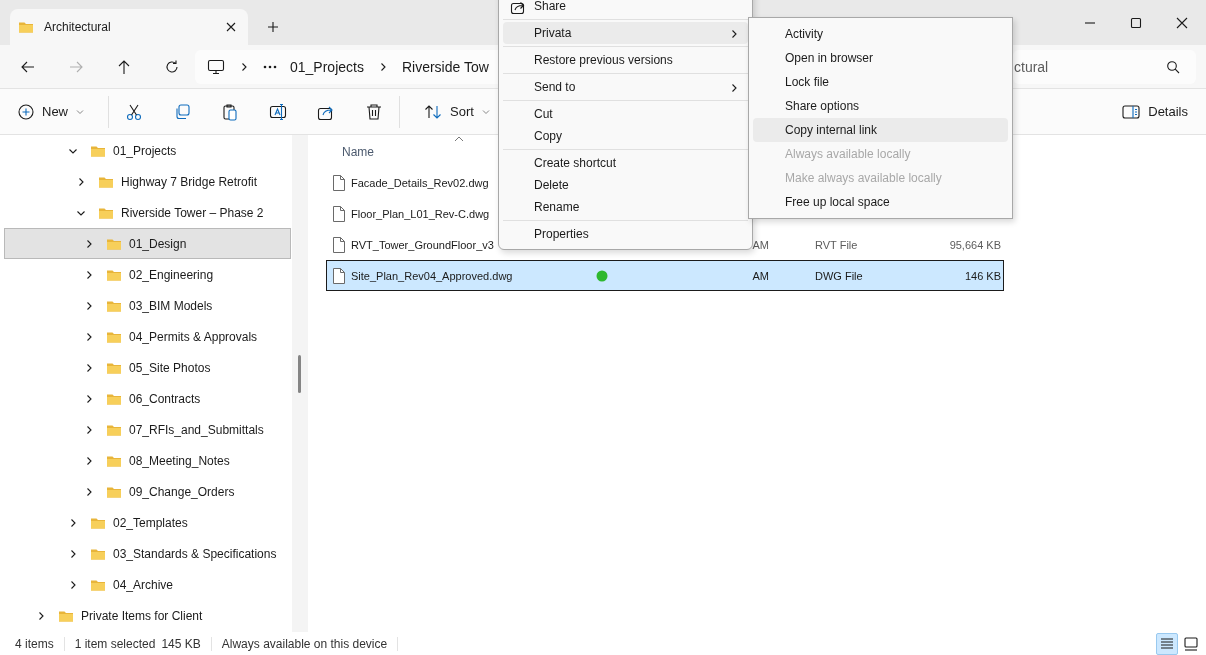  I want to click on tree-item: 06_Contracts, so click(147, 398).